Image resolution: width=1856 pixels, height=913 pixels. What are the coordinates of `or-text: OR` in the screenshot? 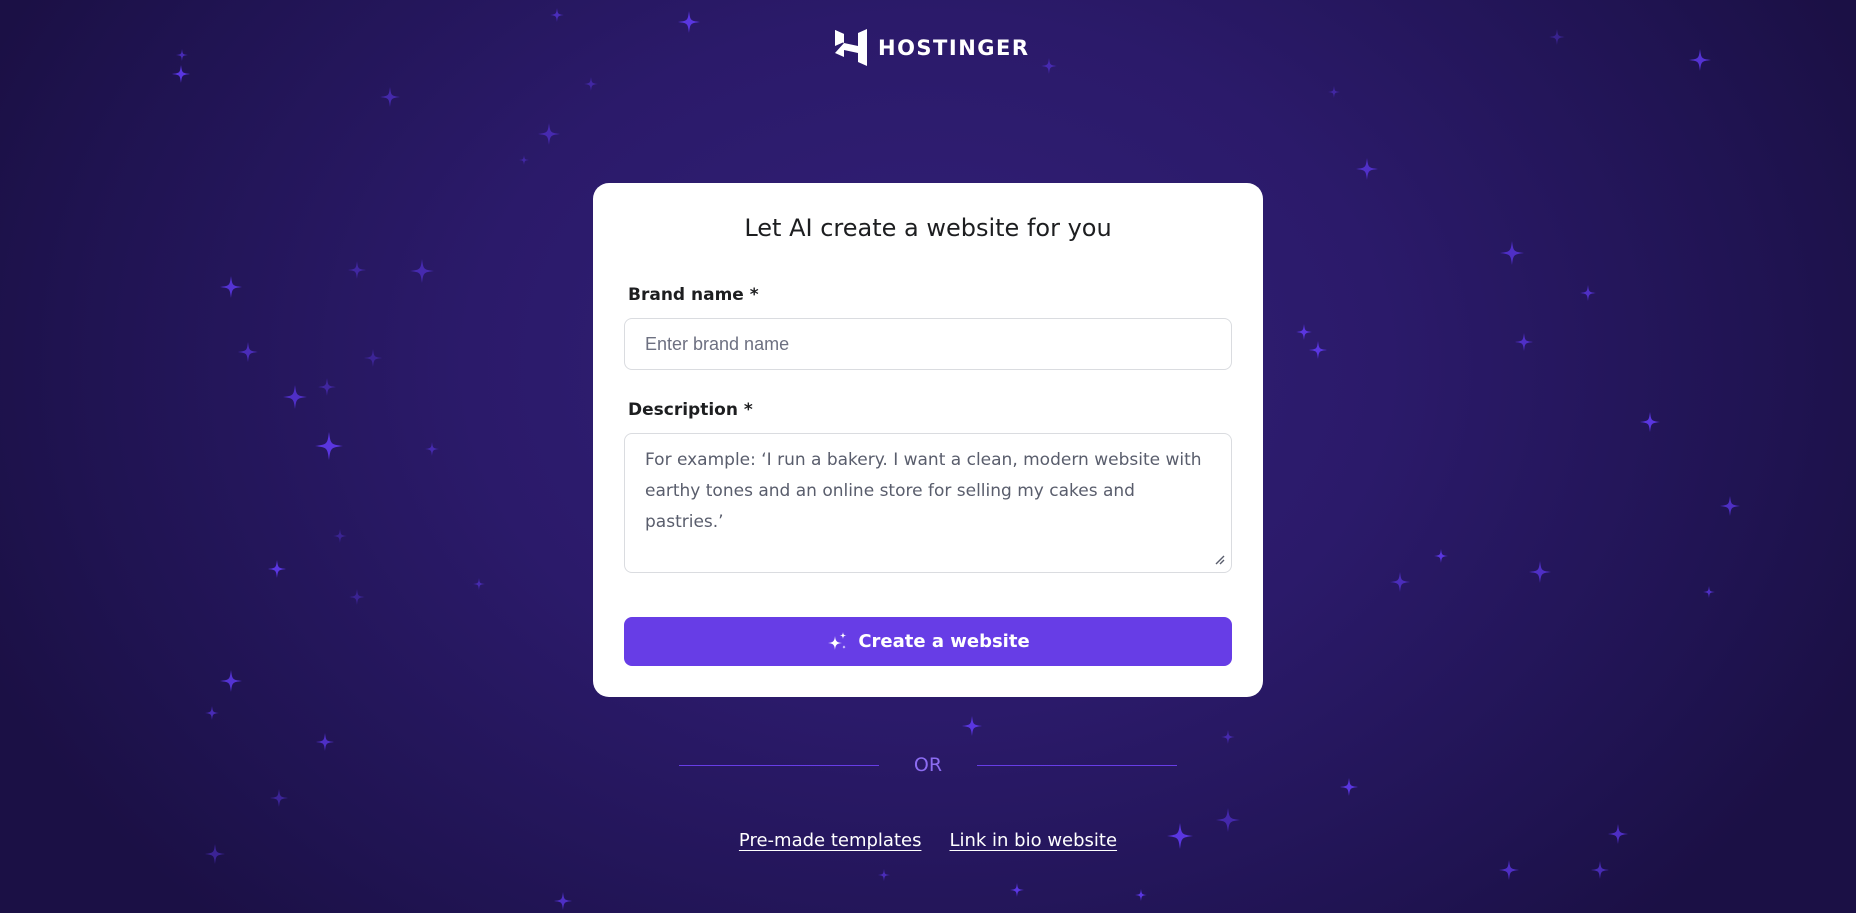 It's located at (928, 765).